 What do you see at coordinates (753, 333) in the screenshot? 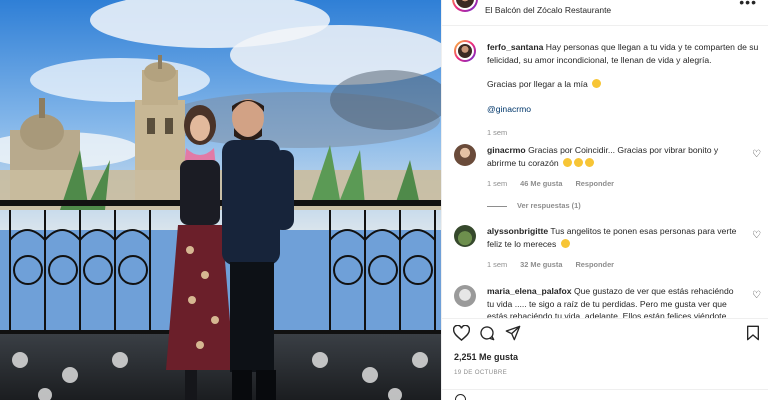
I see `bookmark-icon` at bounding box center [753, 333].